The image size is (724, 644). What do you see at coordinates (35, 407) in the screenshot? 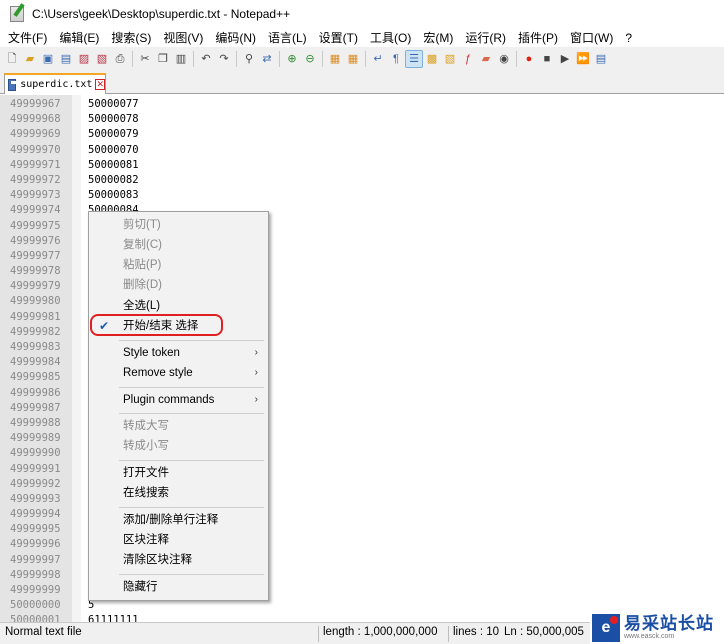
I see `line-number: 49999987` at bounding box center [35, 407].